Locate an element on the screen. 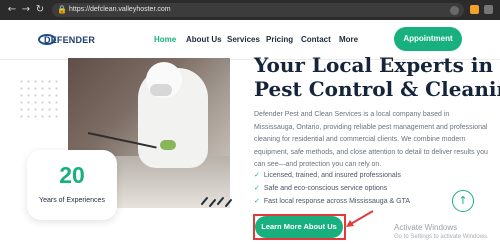 This screenshot has width=500, height=244. experience-label: Years of Experiences is located at coordinates (72, 200).